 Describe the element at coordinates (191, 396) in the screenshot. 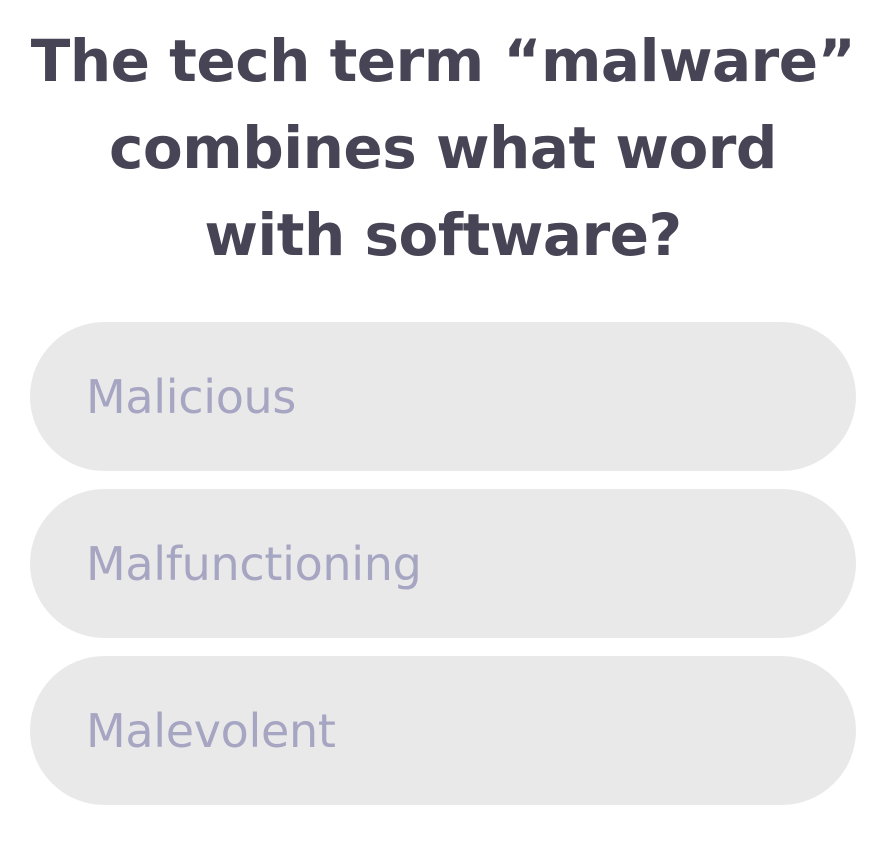

I see `answer-label: Malicious` at that location.